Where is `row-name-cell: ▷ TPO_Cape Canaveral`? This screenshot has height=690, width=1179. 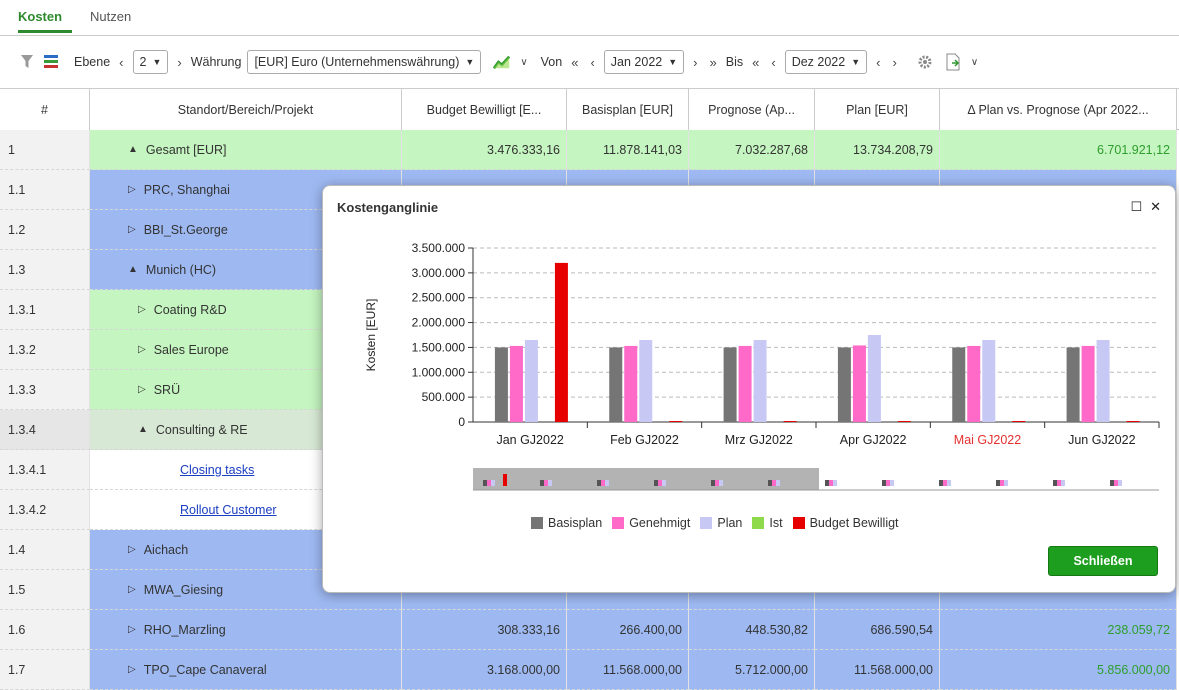
row-name-cell: ▷ TPO_Cape Canaveral is located at coordinates (246, 670).